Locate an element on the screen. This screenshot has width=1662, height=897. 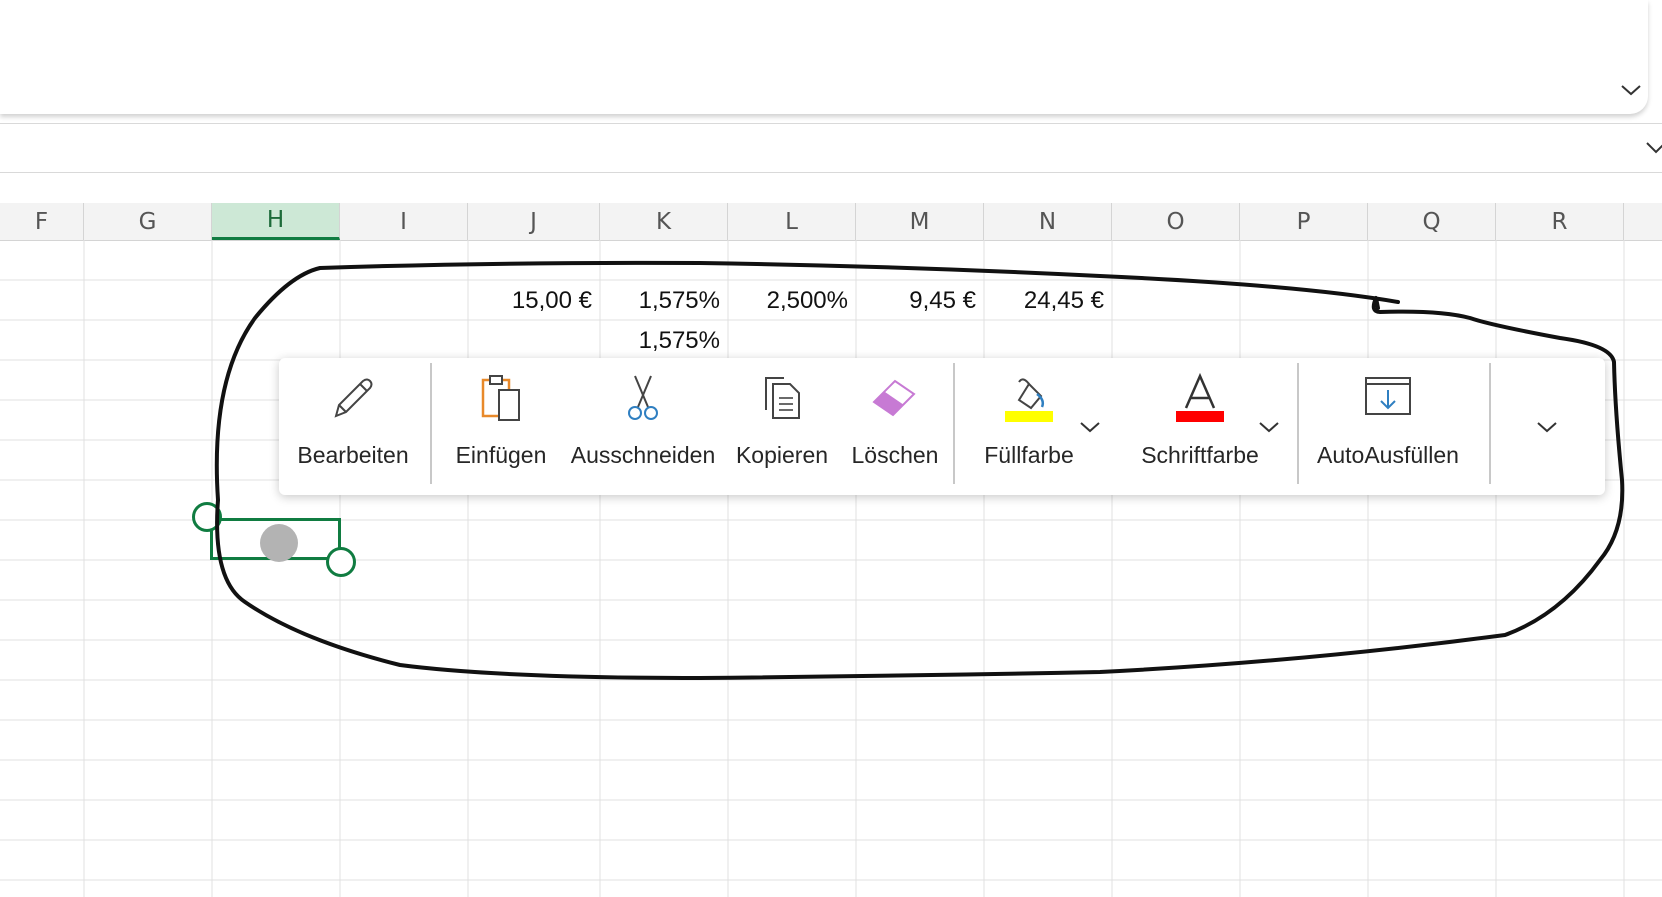
column-header-row: F G H I J K L M N O P Q R is located at coordinates (831, 222).